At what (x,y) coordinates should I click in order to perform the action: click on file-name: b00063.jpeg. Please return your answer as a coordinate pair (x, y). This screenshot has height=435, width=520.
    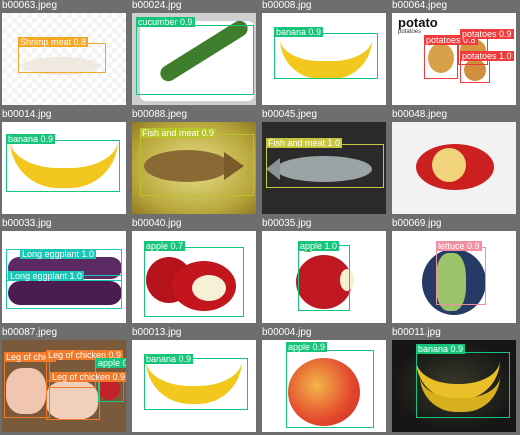
    Looking at the image, I should click on (30, 5).